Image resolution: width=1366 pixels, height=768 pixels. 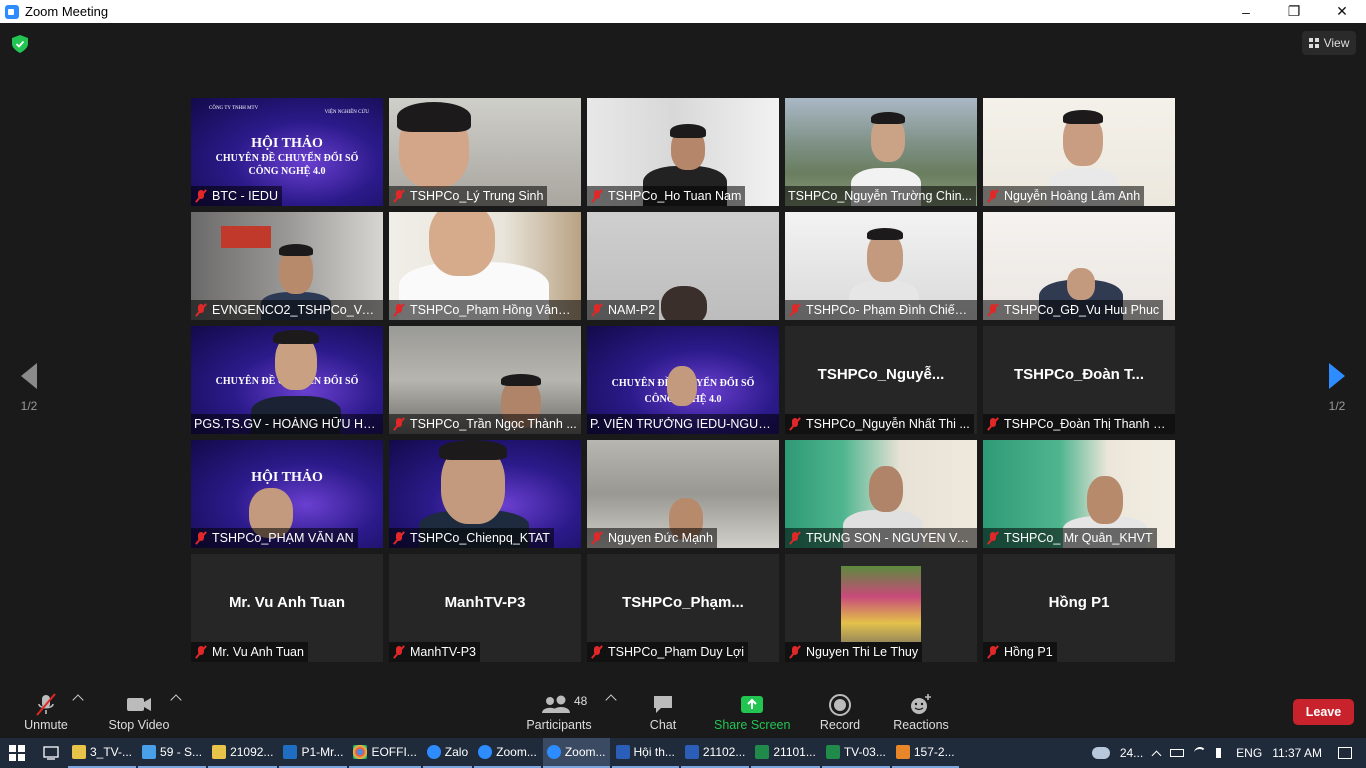 What do you see at coordinates (29, 388) in the screenshot?
I see `prev-page-button: 1/2` at bounding box center [29, 388].